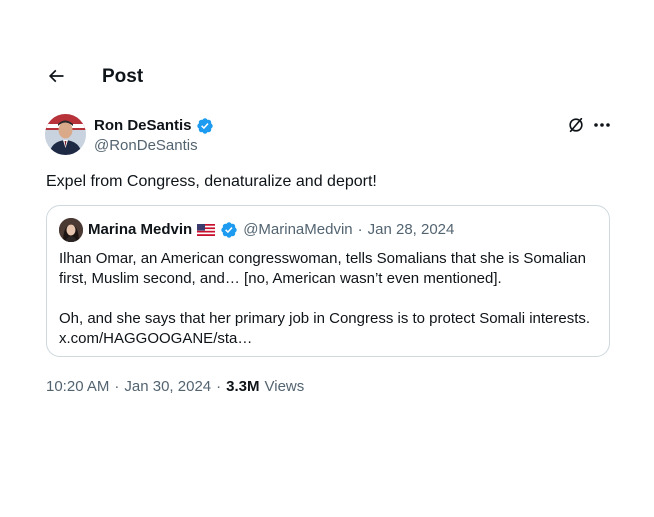  Describe the element at coordinates (146, 146) in the screenshot. I see `author-handle: @RonDeSantis` at that location.